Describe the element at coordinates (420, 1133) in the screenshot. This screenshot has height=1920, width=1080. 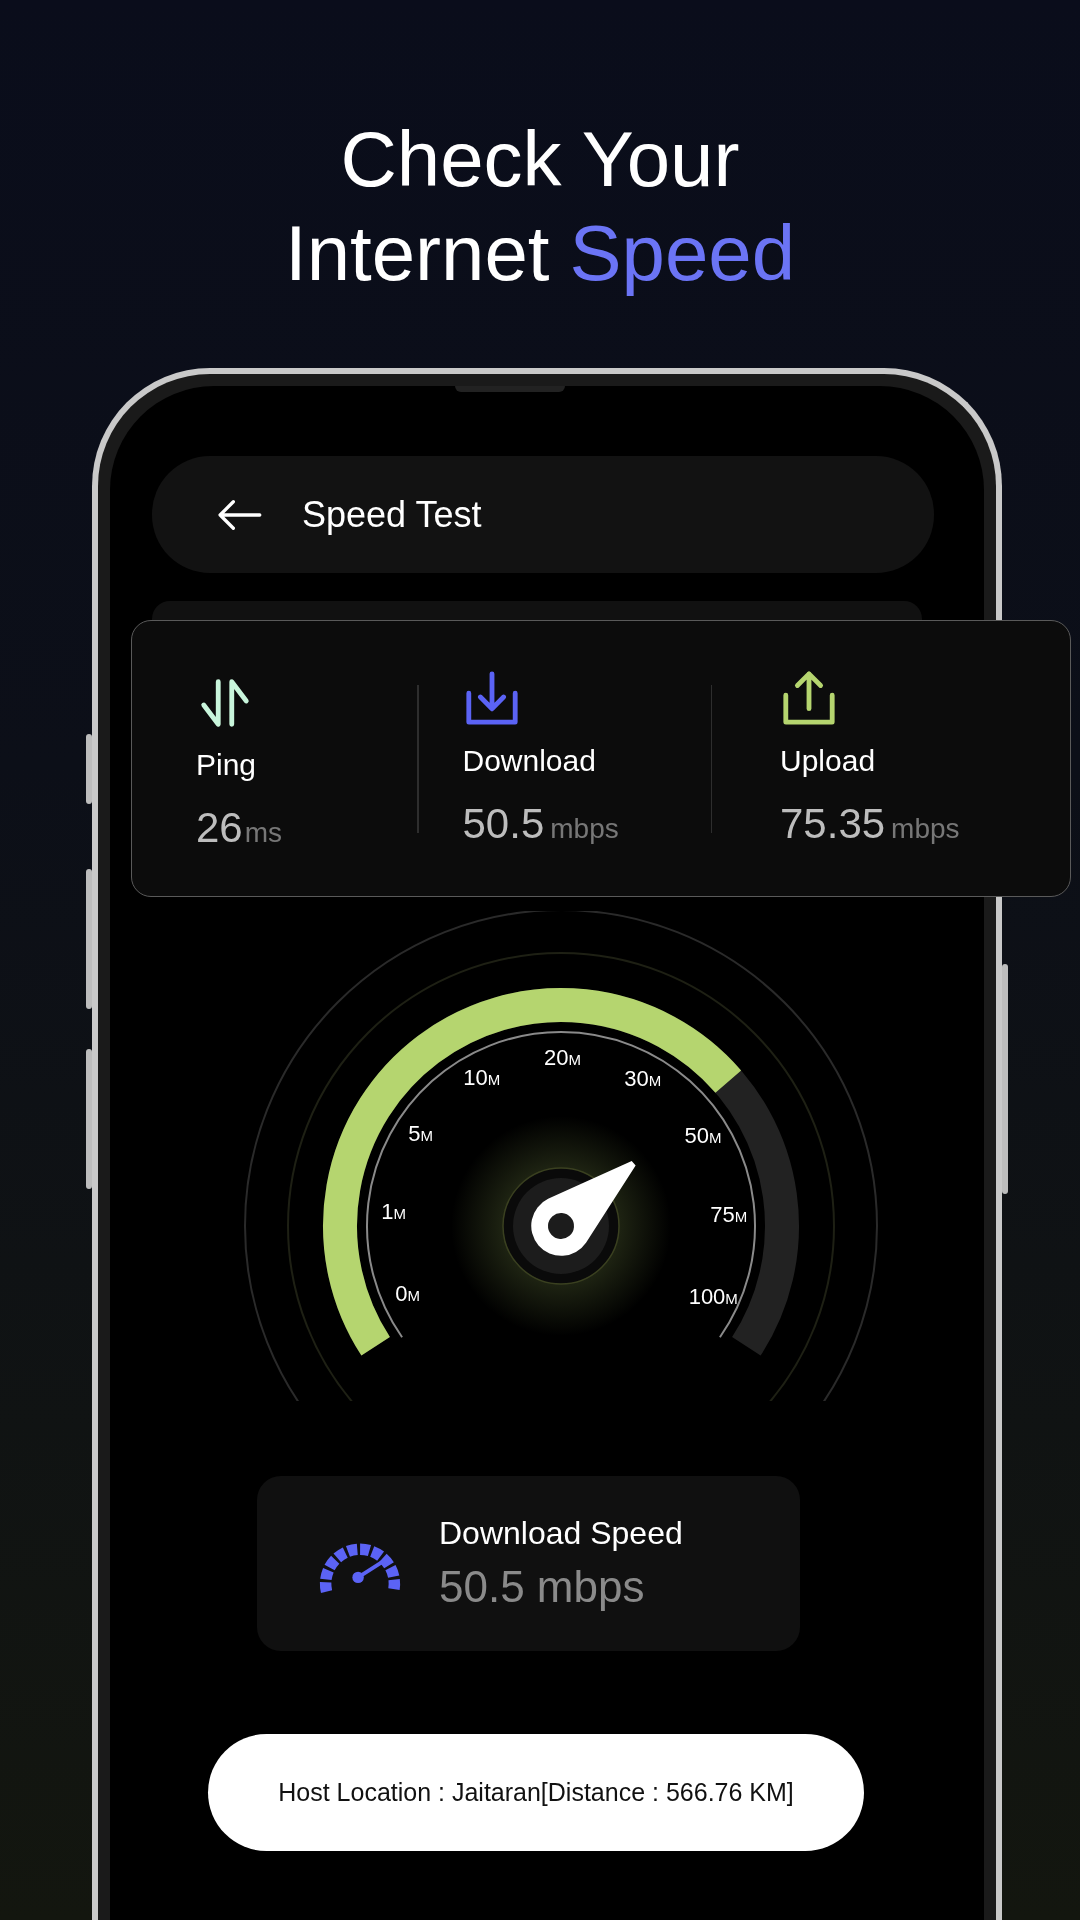
I see `scale-label: 5M` at that location.